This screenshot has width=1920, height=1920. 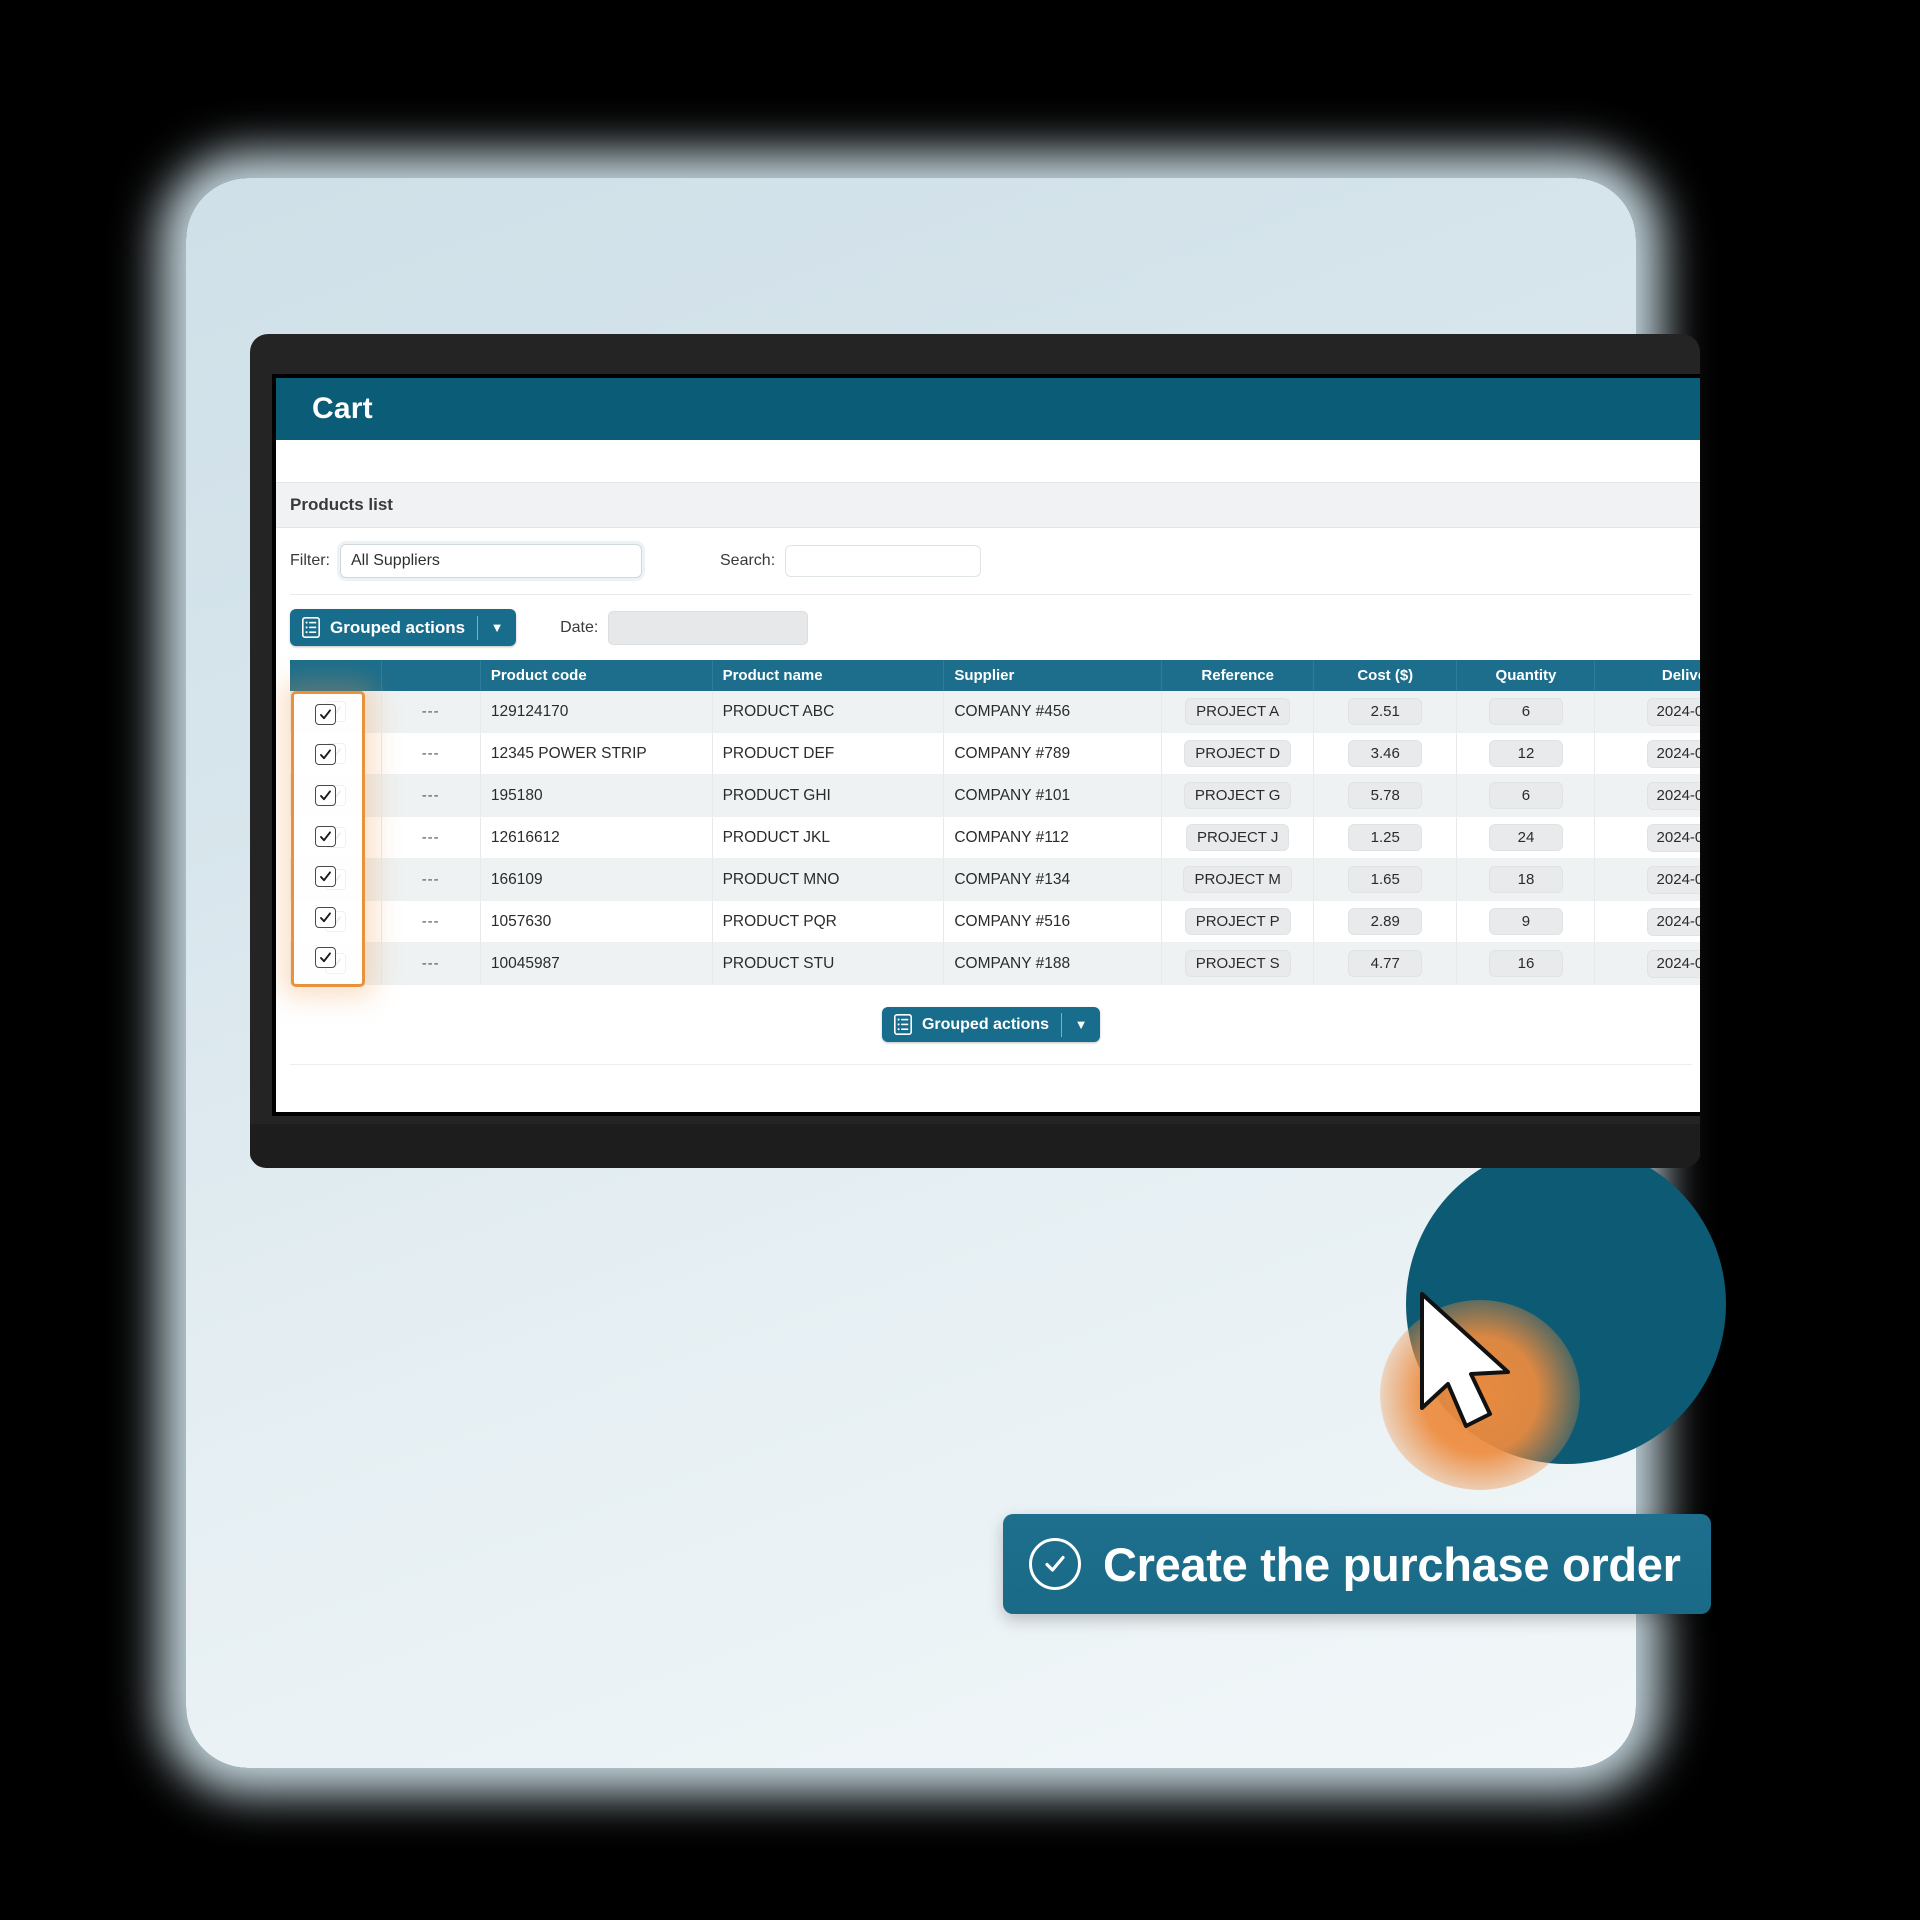 I want to click on th-reference: Reference, so click(x=1238, y=675).